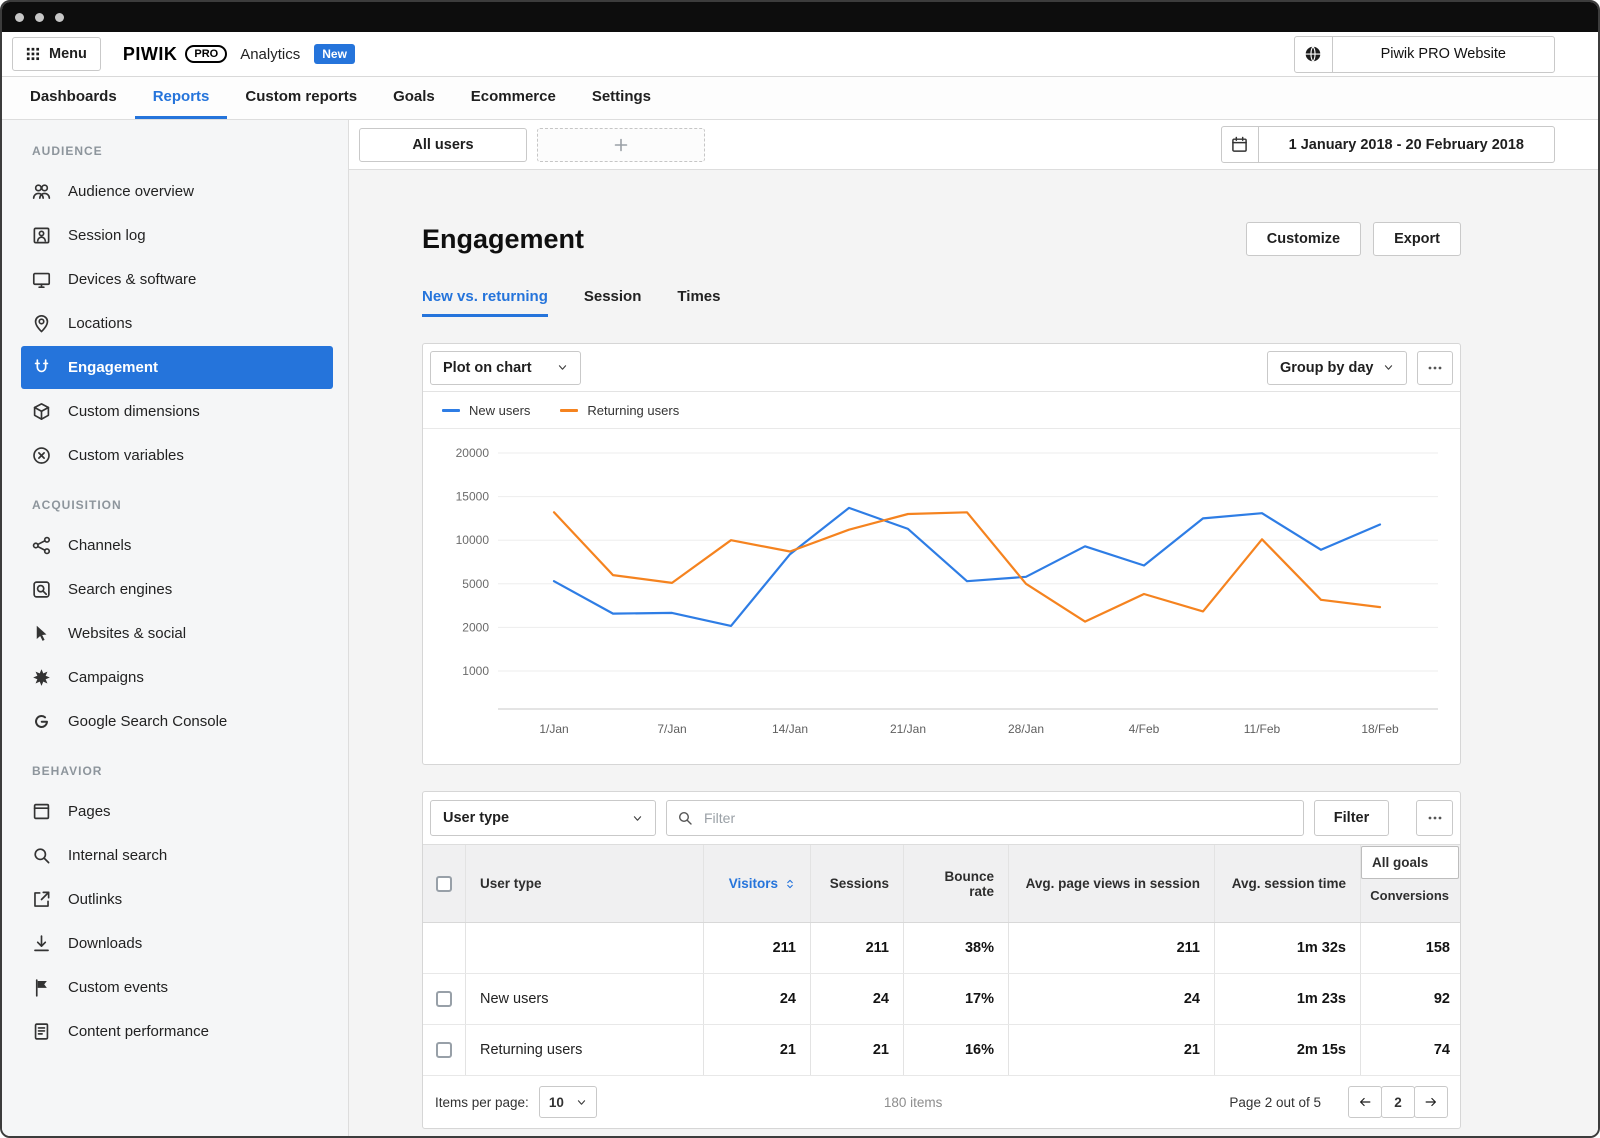 This screenshot has height=1138, width=1600. What do you see at coordinates (414, 98) in the screenshot?
I see `nav-tab-goals: Goals` at bounding box center [414, 98].